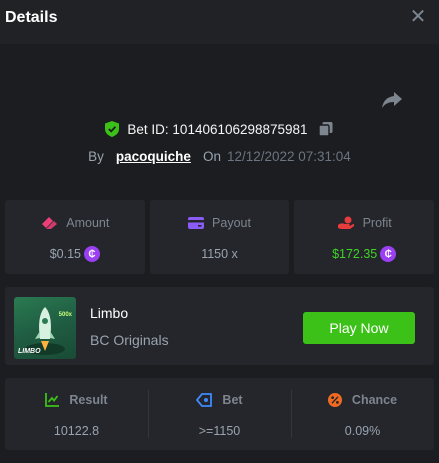 The height and width of the screenshot is (463, 439). I want to click on bet-meta-row: By pacoquiche On 12/12/2022 07:31:04, so click(219, 156).